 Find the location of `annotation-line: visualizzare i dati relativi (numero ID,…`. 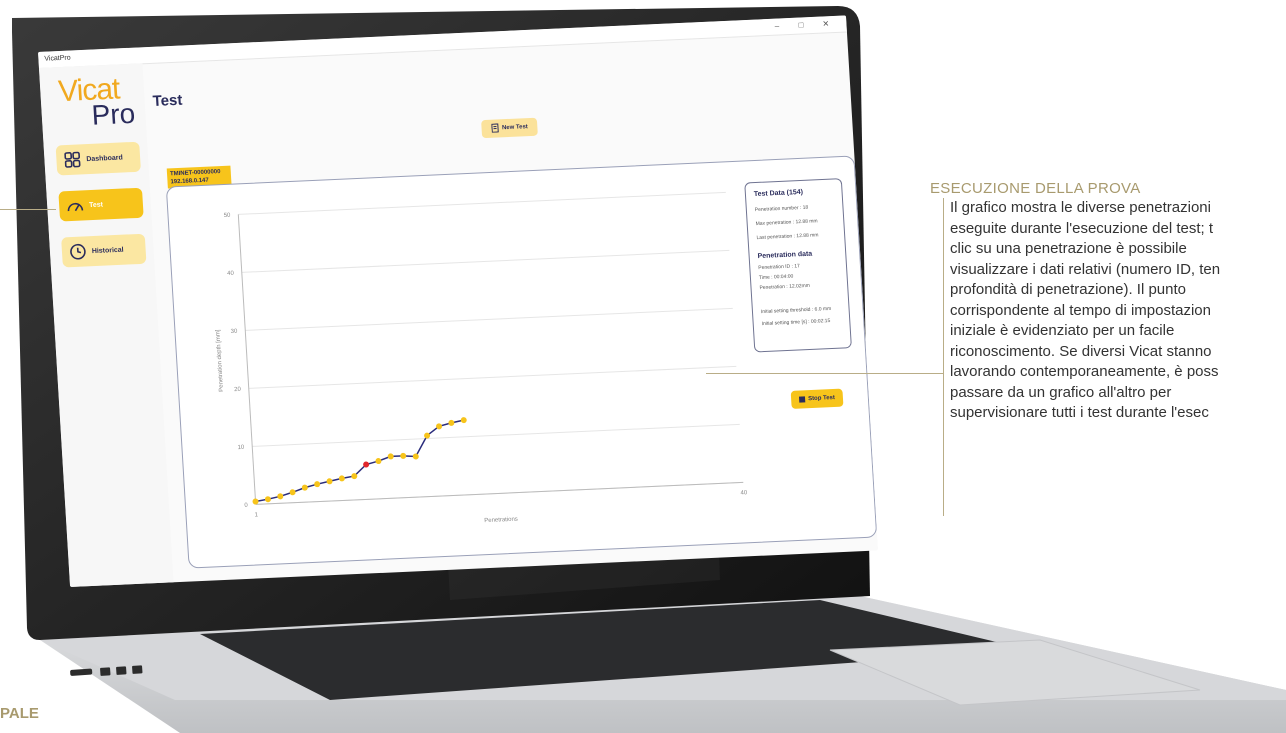

annotation-line: visualizzare i dati relativi (numero ID,… is located at coordinates (1085, 269).